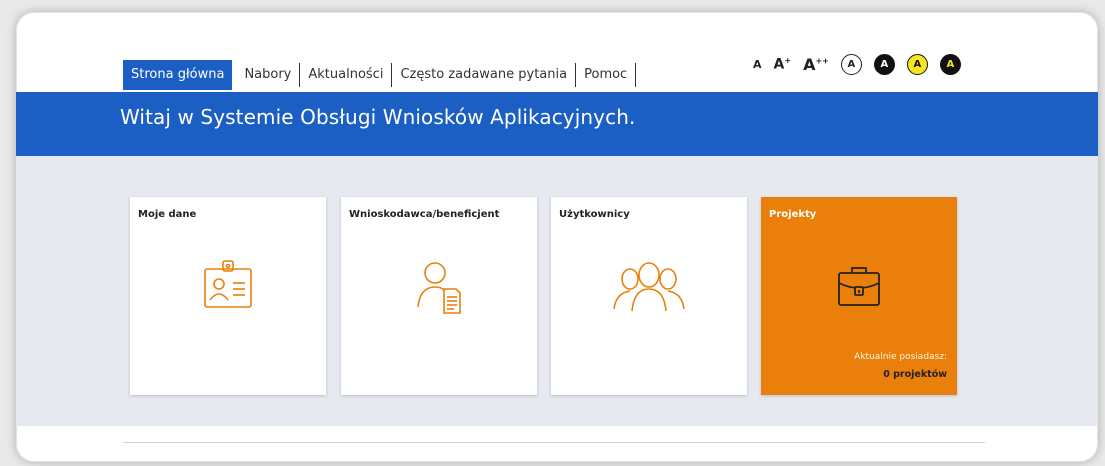 This screenshot has height=466, width=1105. What do you see at coordinates (915, 374) in the screenshot?
I see `projects-count-value: 0 projektów` at bounding box center [915, 374].